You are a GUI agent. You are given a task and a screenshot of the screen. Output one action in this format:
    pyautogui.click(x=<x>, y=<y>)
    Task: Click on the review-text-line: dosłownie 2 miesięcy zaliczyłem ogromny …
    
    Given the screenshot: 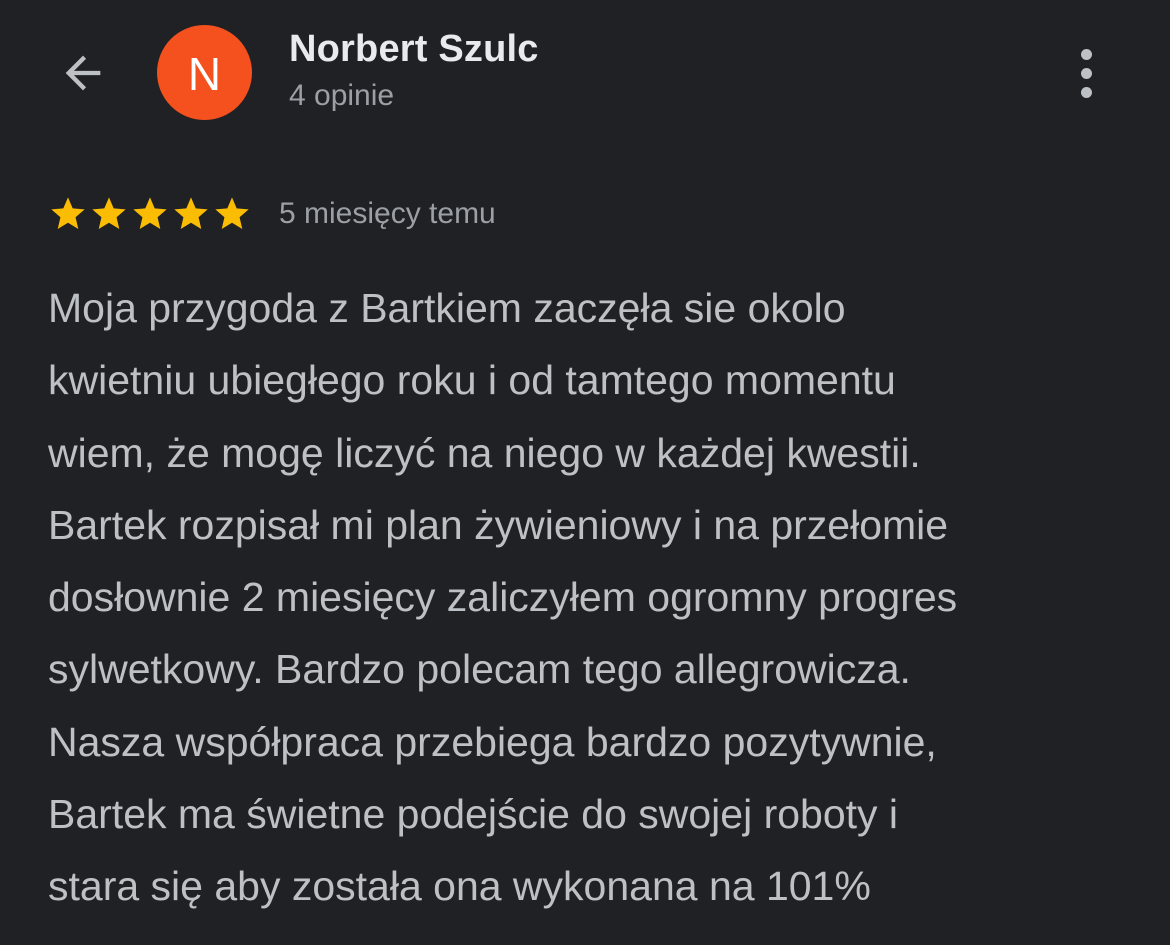 What is the action you would take?
    pyautogui.click(x=503, y=597)
    